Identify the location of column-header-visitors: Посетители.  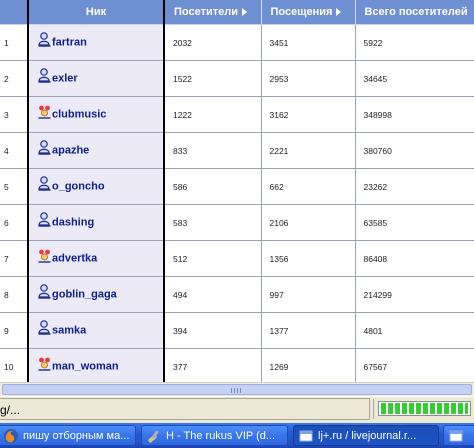
(213, 12).